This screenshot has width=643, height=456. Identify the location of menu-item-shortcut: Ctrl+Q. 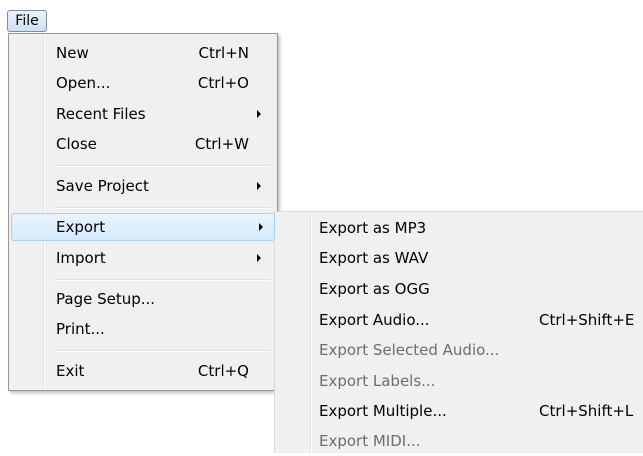
(223, 371).